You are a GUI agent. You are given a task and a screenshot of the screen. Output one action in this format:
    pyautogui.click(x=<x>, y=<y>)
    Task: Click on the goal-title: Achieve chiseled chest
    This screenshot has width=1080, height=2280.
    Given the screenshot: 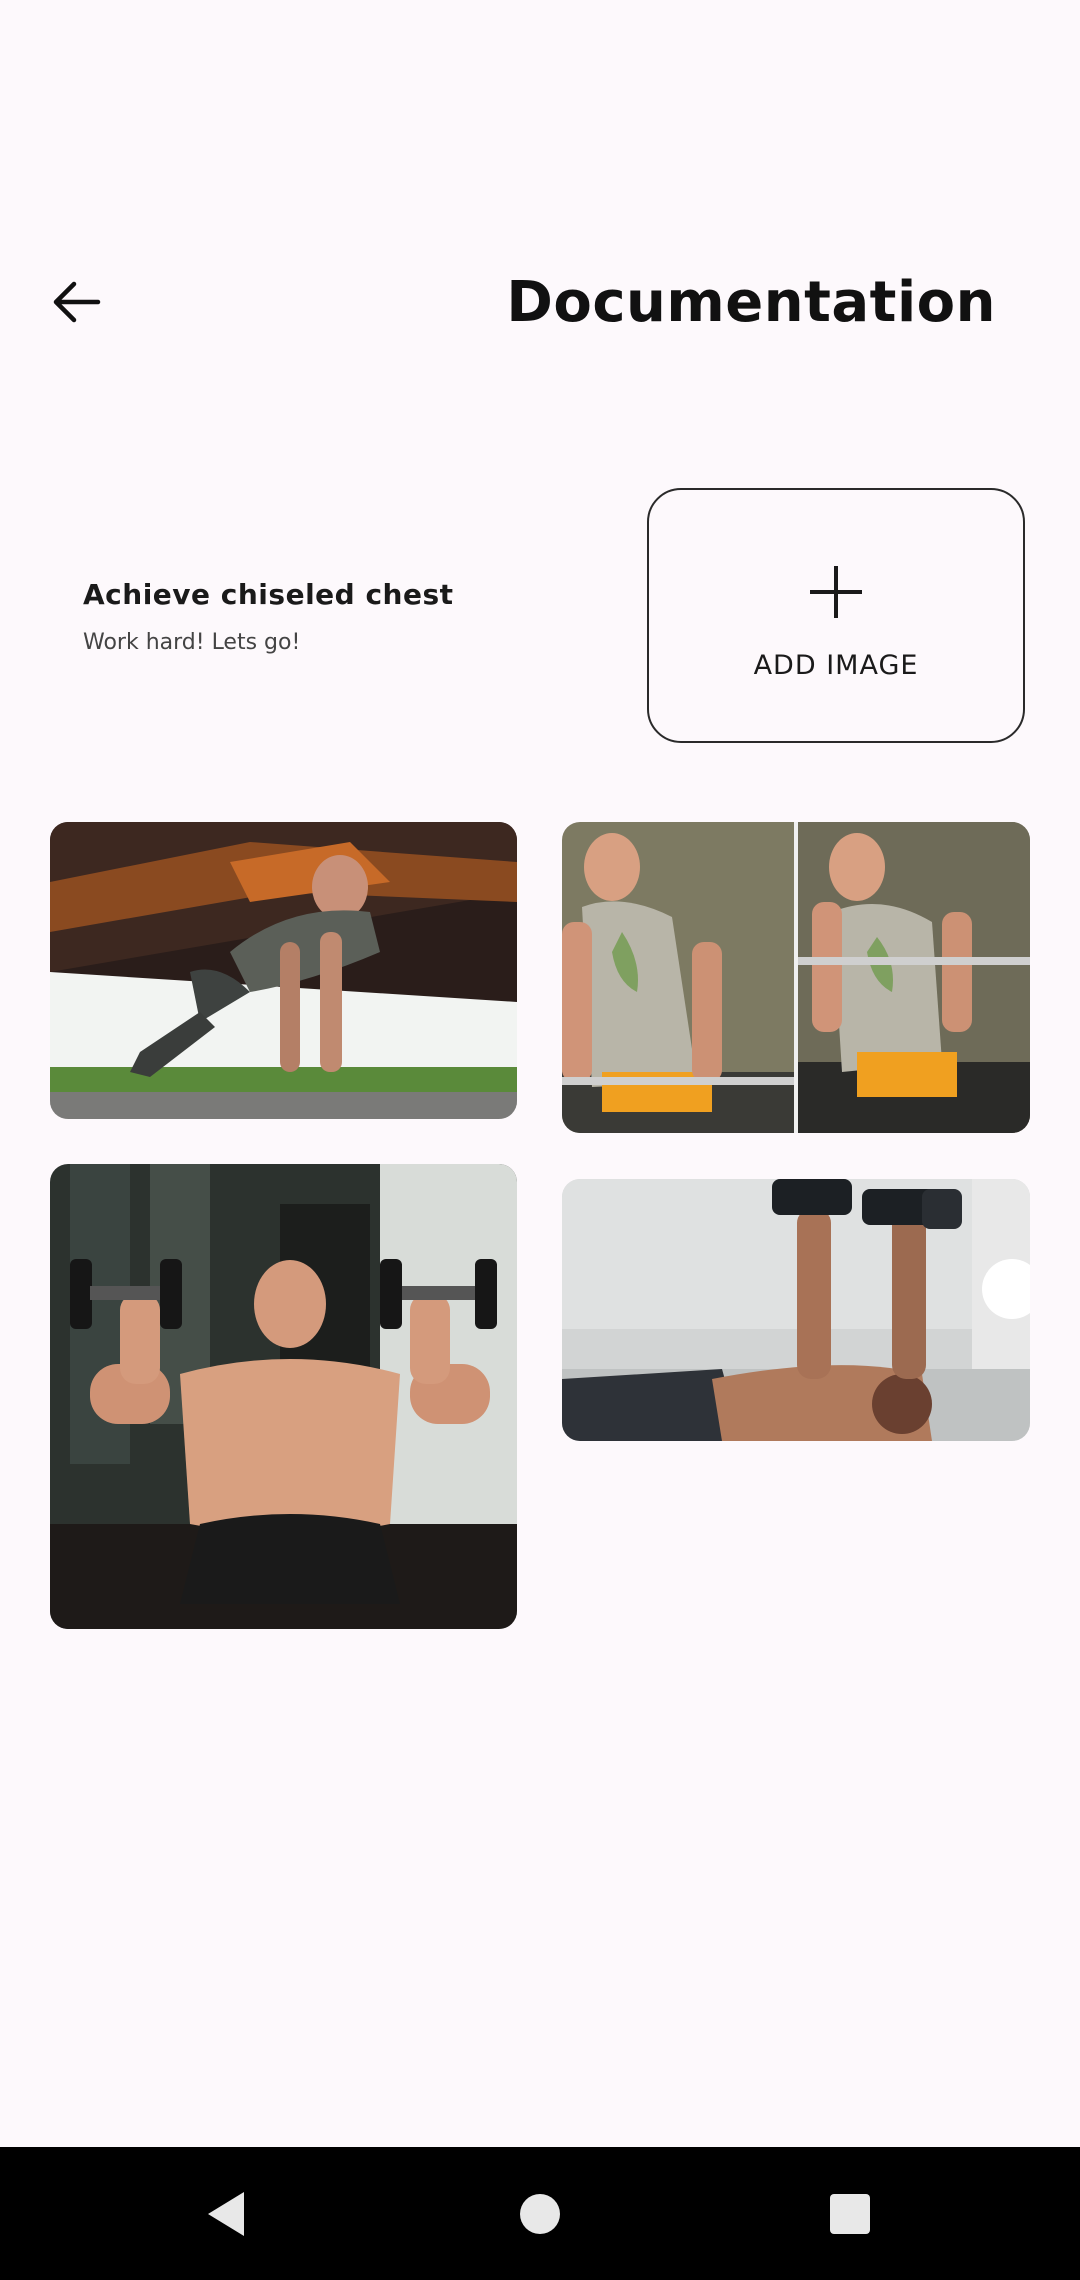 What is the action you would take?
    pyautogui.click(x=268, y=594)
    